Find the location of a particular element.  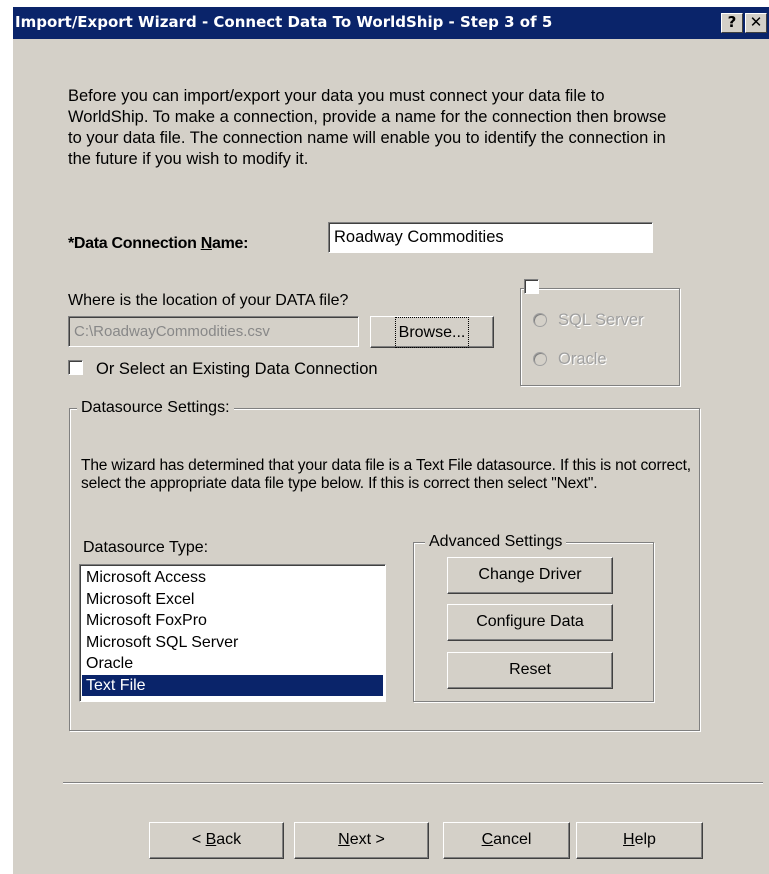

back-button: < Back is located at coordinates (216, 840).